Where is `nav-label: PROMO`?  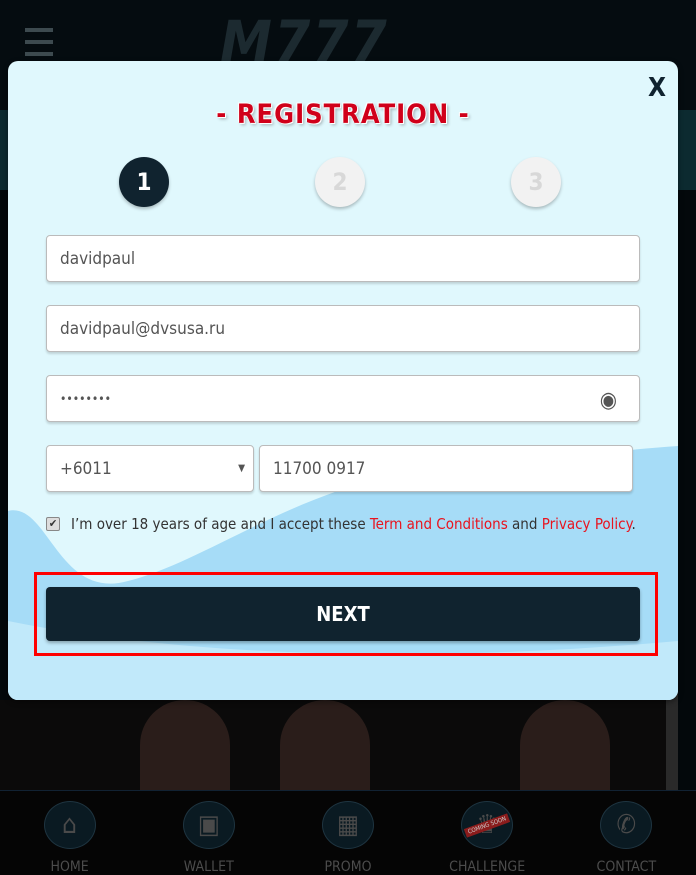
nav-label: PROMO is located at coordinates (348, 867).